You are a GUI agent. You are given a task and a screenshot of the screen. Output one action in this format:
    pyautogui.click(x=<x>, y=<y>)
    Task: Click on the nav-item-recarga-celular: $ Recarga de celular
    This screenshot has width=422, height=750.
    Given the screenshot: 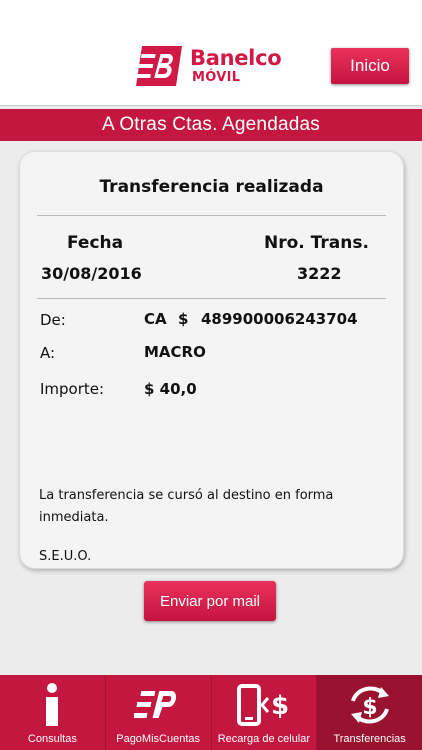 What is the action you would take?
    pyautogui.click(x=265, y=712)
    